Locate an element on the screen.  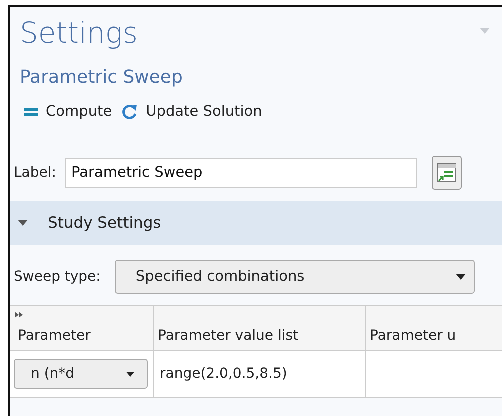
expand-triangle-icon is located at coordinates (23, 223).